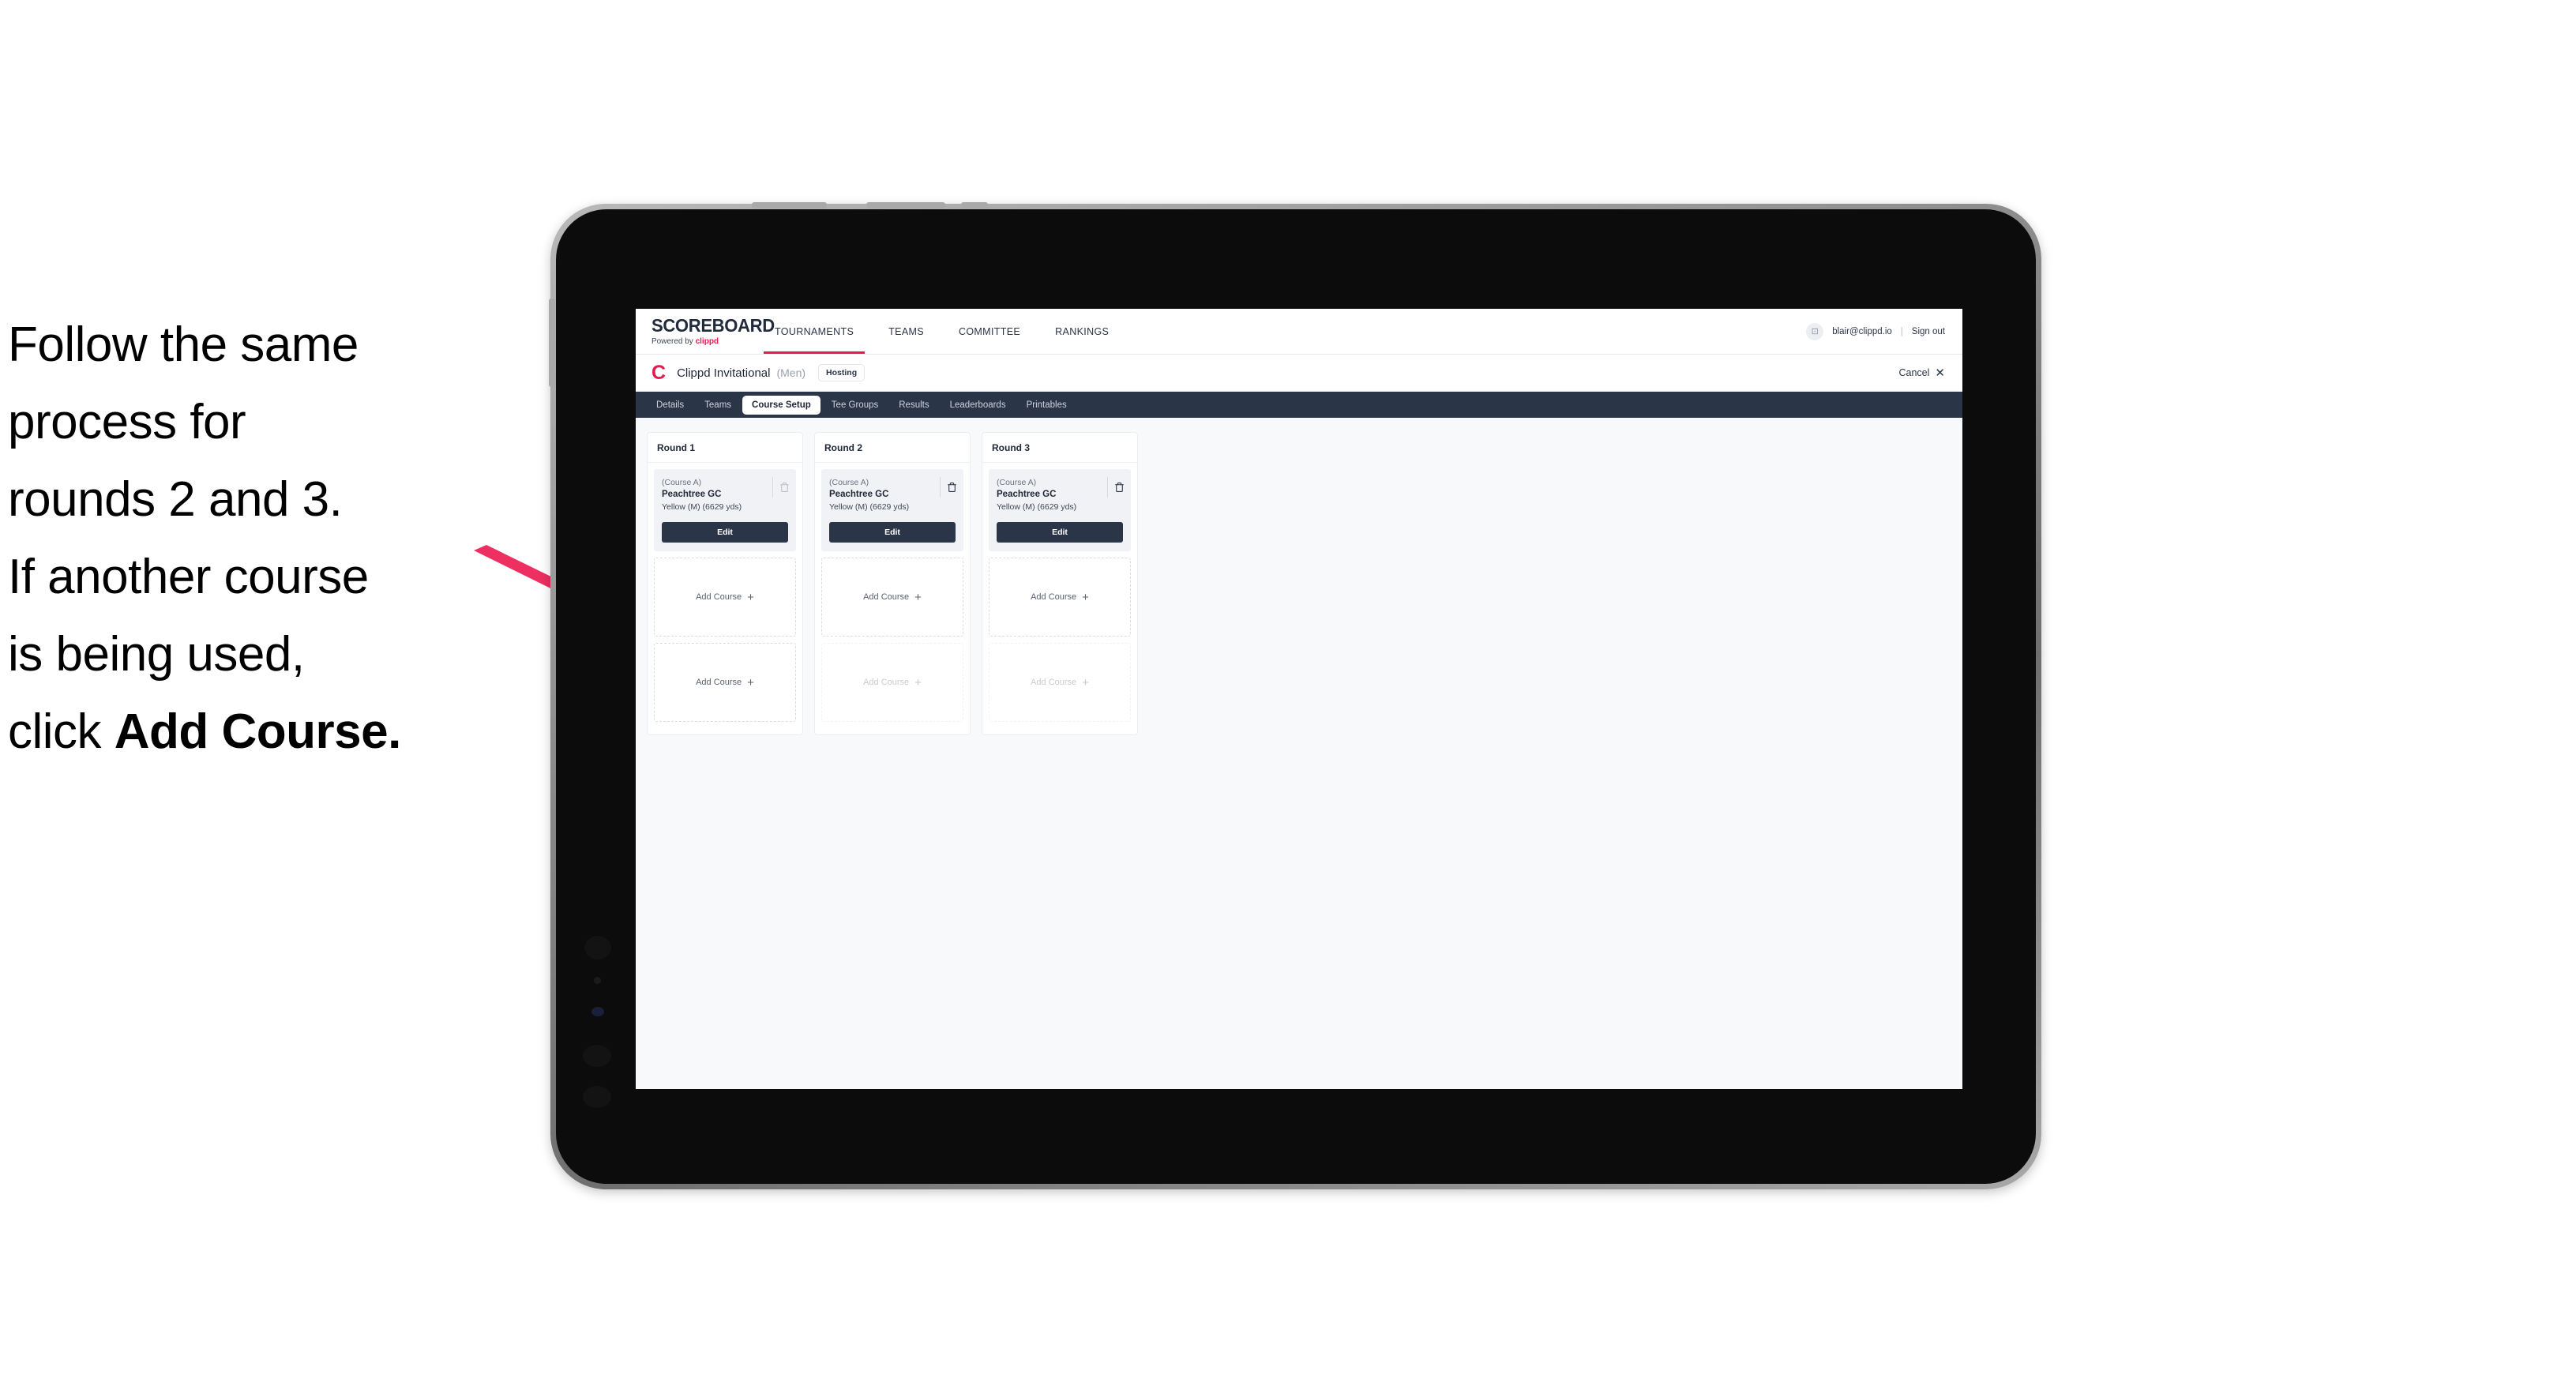  I want to click on side-button, so click(552, 343).